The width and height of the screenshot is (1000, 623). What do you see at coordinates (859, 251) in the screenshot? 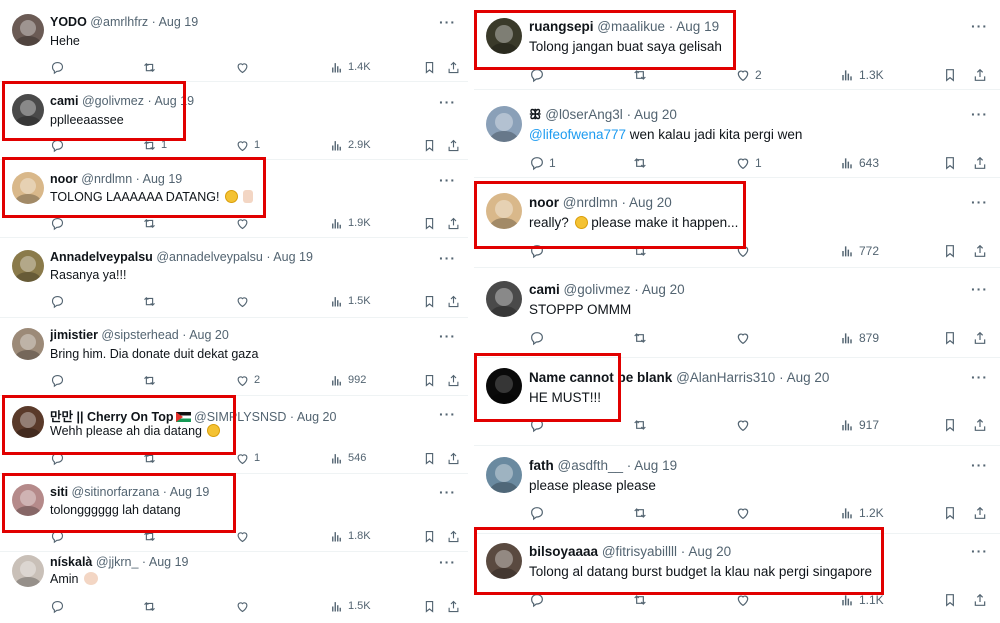
I see `views-button: 772` at bounding box center [859, 251].